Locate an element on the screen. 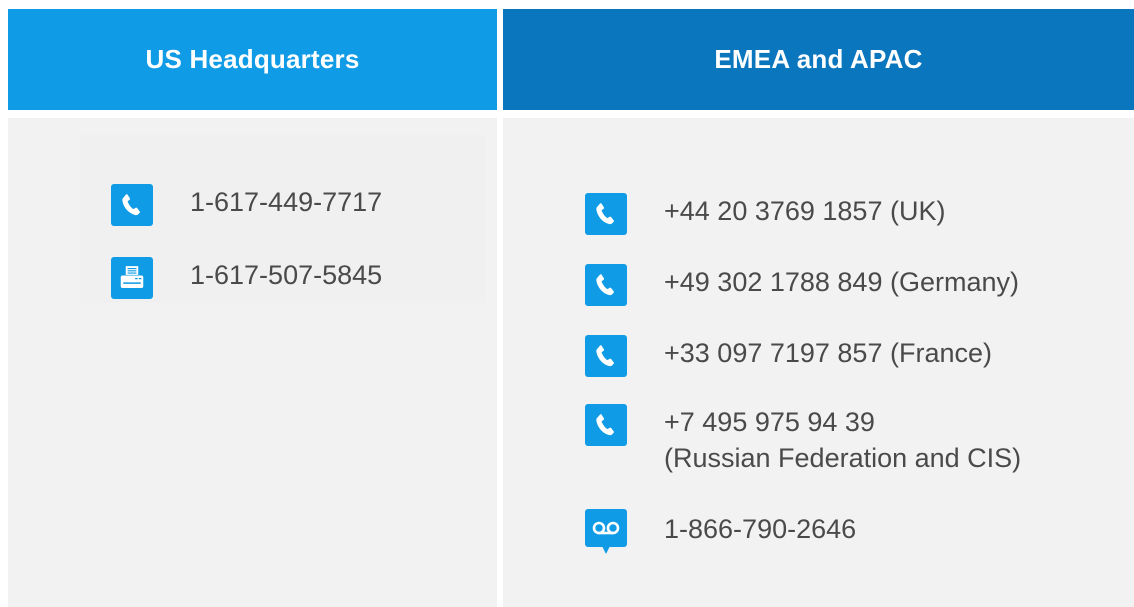 The image size is (1134, 607). uk-phone-number: +44 20 3769 1857 (UK) is located at coordinates (804, 211).